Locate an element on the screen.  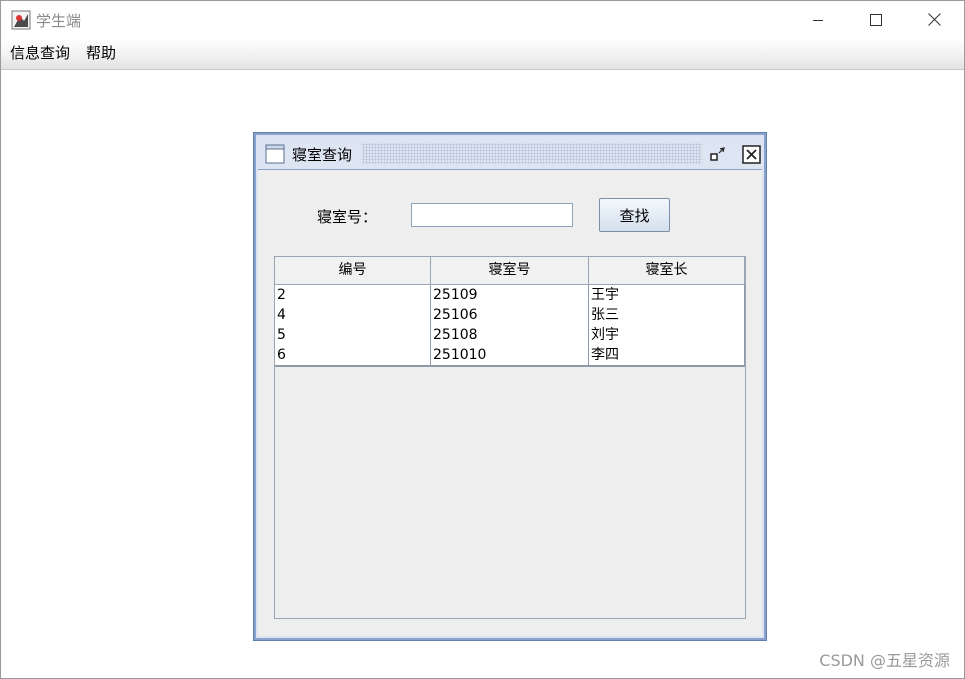
watermark-text: CSDN @五星资源 is located at coordinates (884, 660).